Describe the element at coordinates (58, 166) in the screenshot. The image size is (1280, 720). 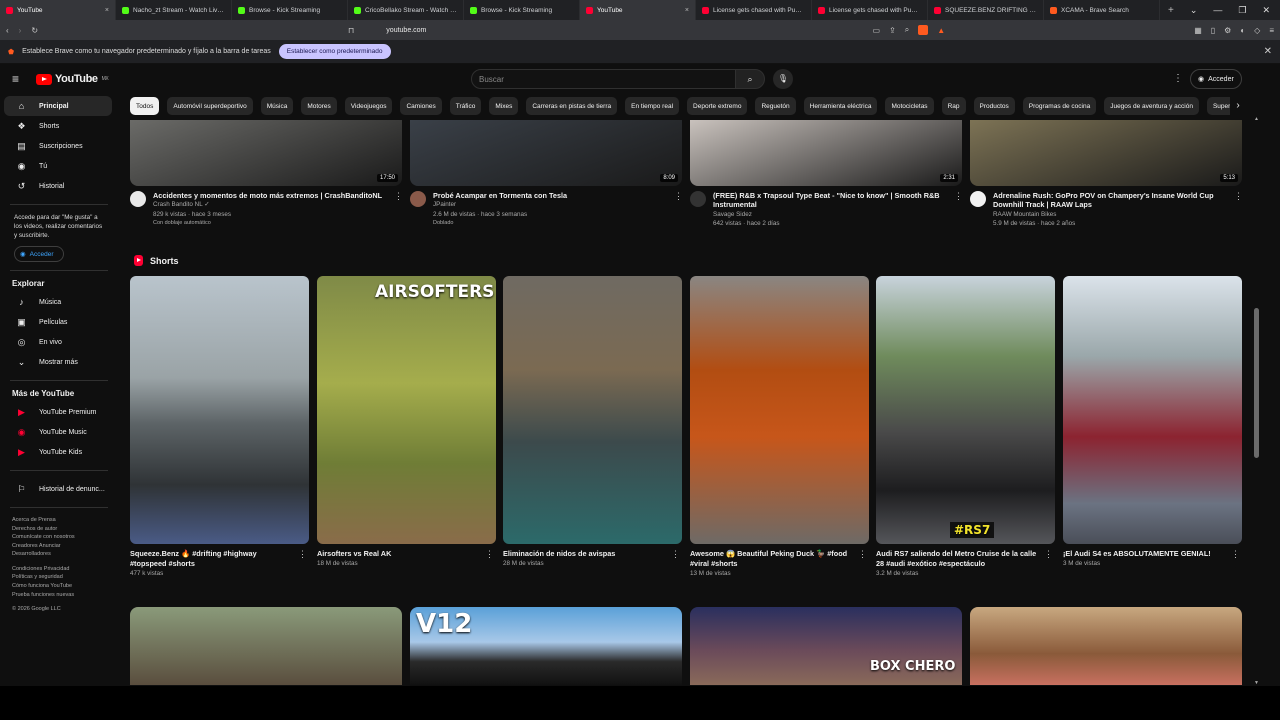
I see `sidebar-item-you: ◉ Tú` at that location.